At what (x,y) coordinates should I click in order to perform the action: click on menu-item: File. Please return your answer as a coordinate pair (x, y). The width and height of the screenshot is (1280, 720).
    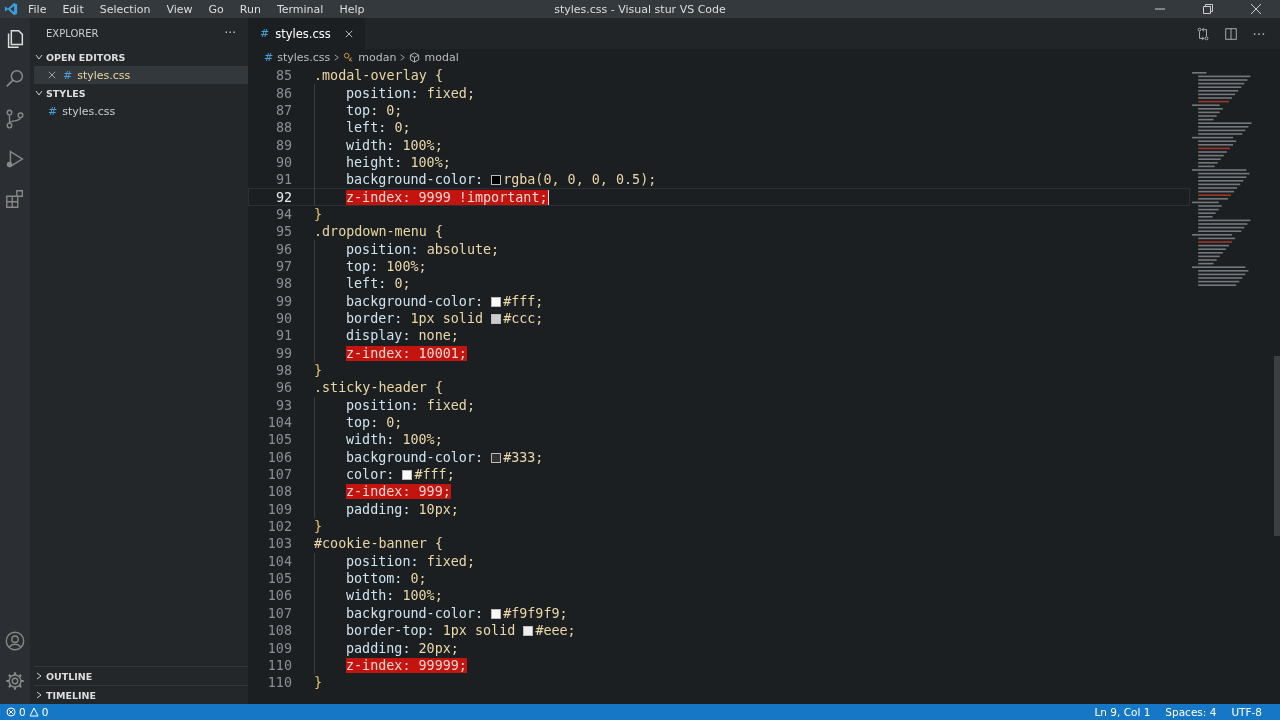
    Looking at the image, I should click on (37, 9).